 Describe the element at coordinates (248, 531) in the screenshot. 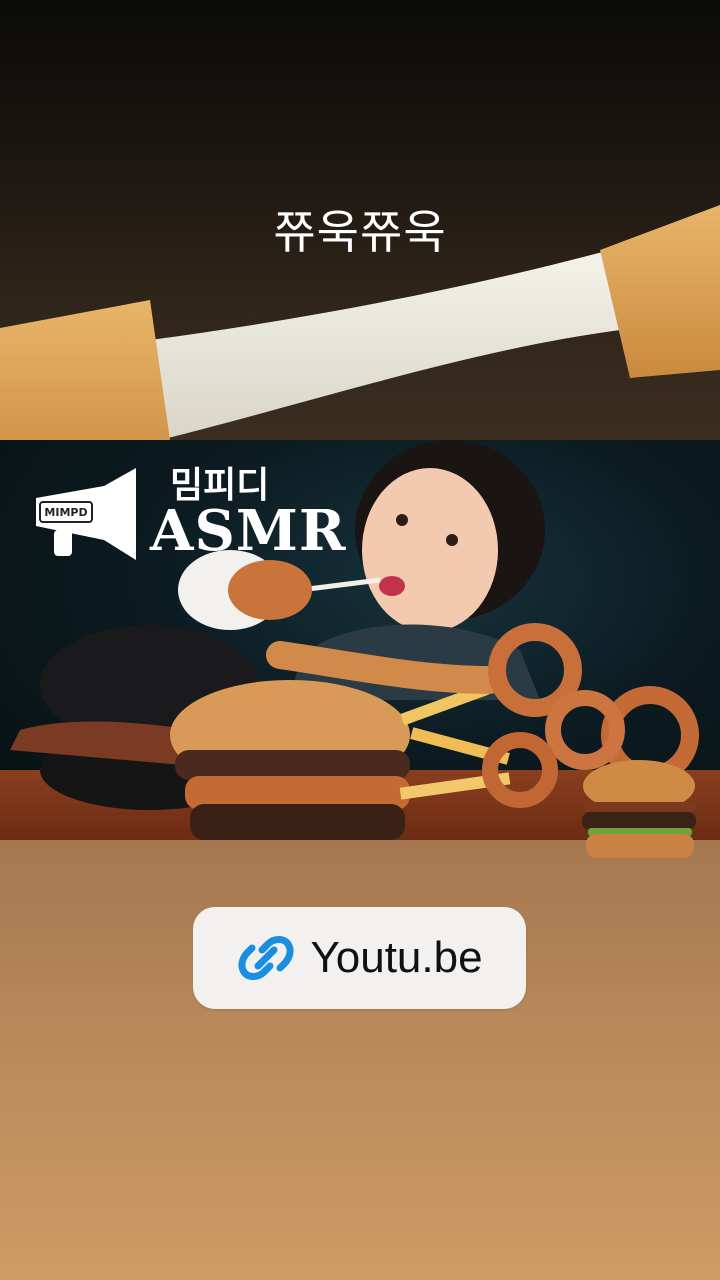

I see `brand-asmr: ASMR` at that location.